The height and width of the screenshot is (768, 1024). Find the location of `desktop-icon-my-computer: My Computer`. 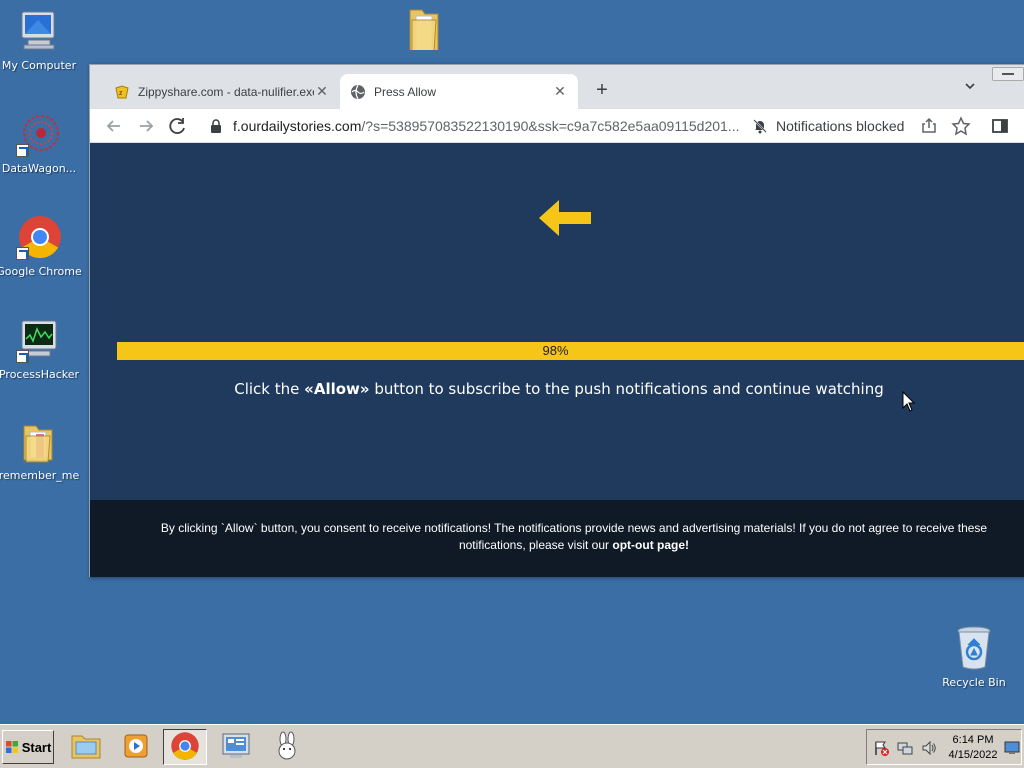

desktop-icon-my-computer: My Computer is located at coordinates (39, 40).